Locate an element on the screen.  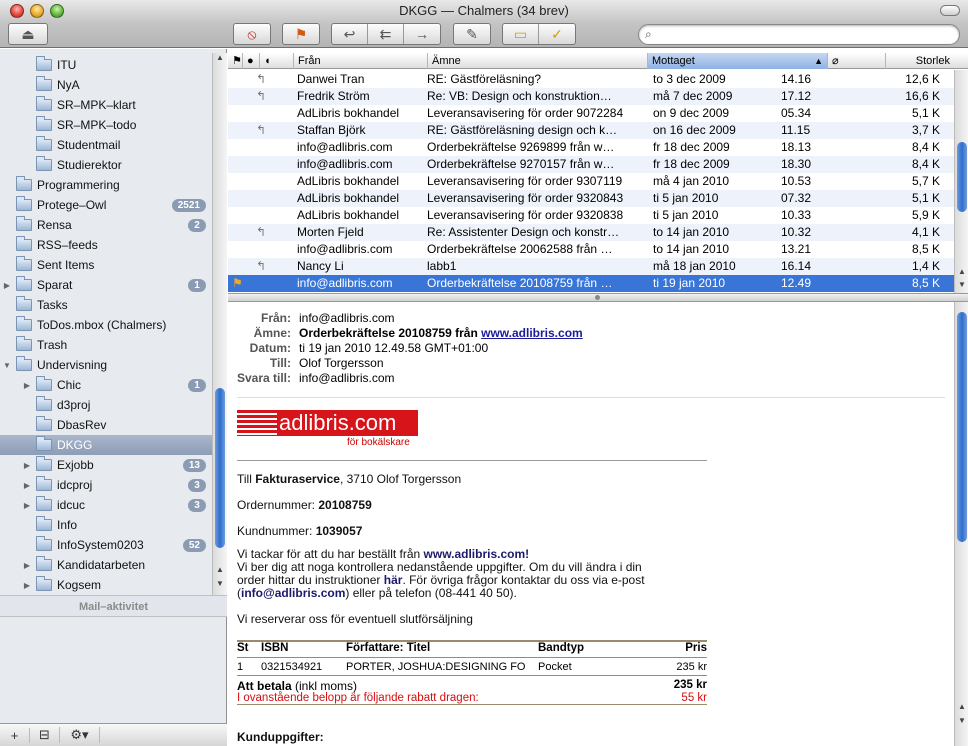
preview-scrollbar: ▲ ▼ is located at coordinates (961, 524).